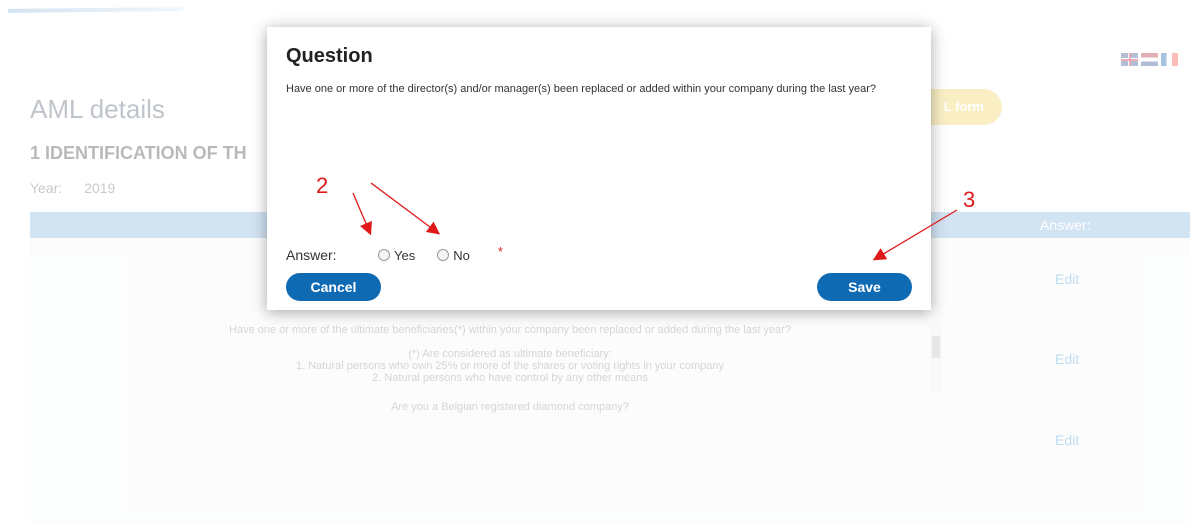 Image resolution: width=1190 pixels, height=525 pixels. Describe the element at coordinates (915, 235) in the screenshot. I see `annotation-arrow-save` at that location.